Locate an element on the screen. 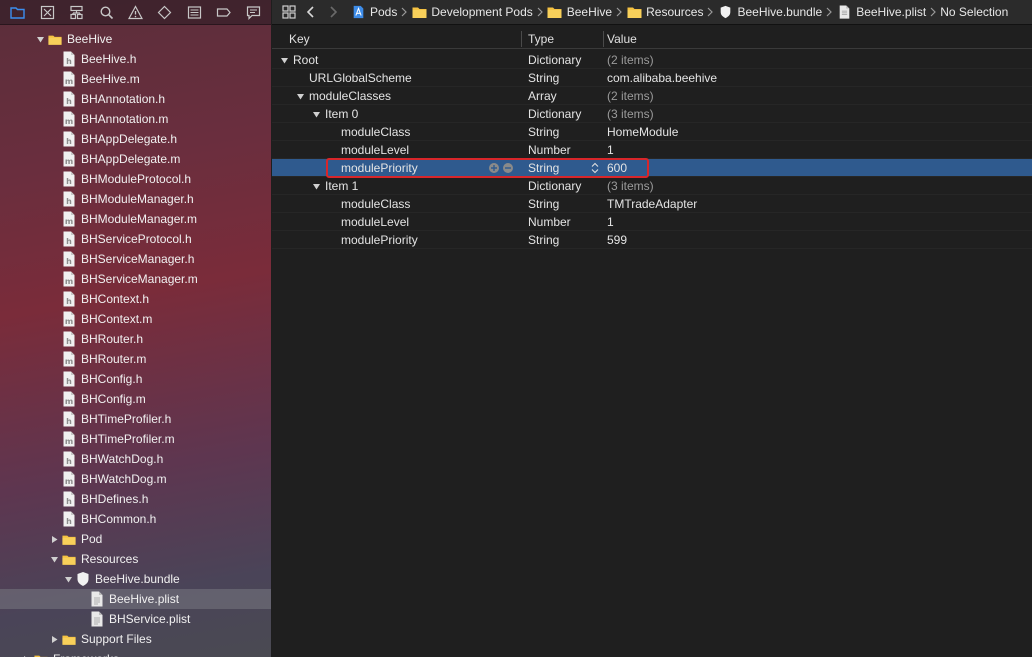 The image size is (1032, 657). plist-key: Root is located at coordinates (305, 60).